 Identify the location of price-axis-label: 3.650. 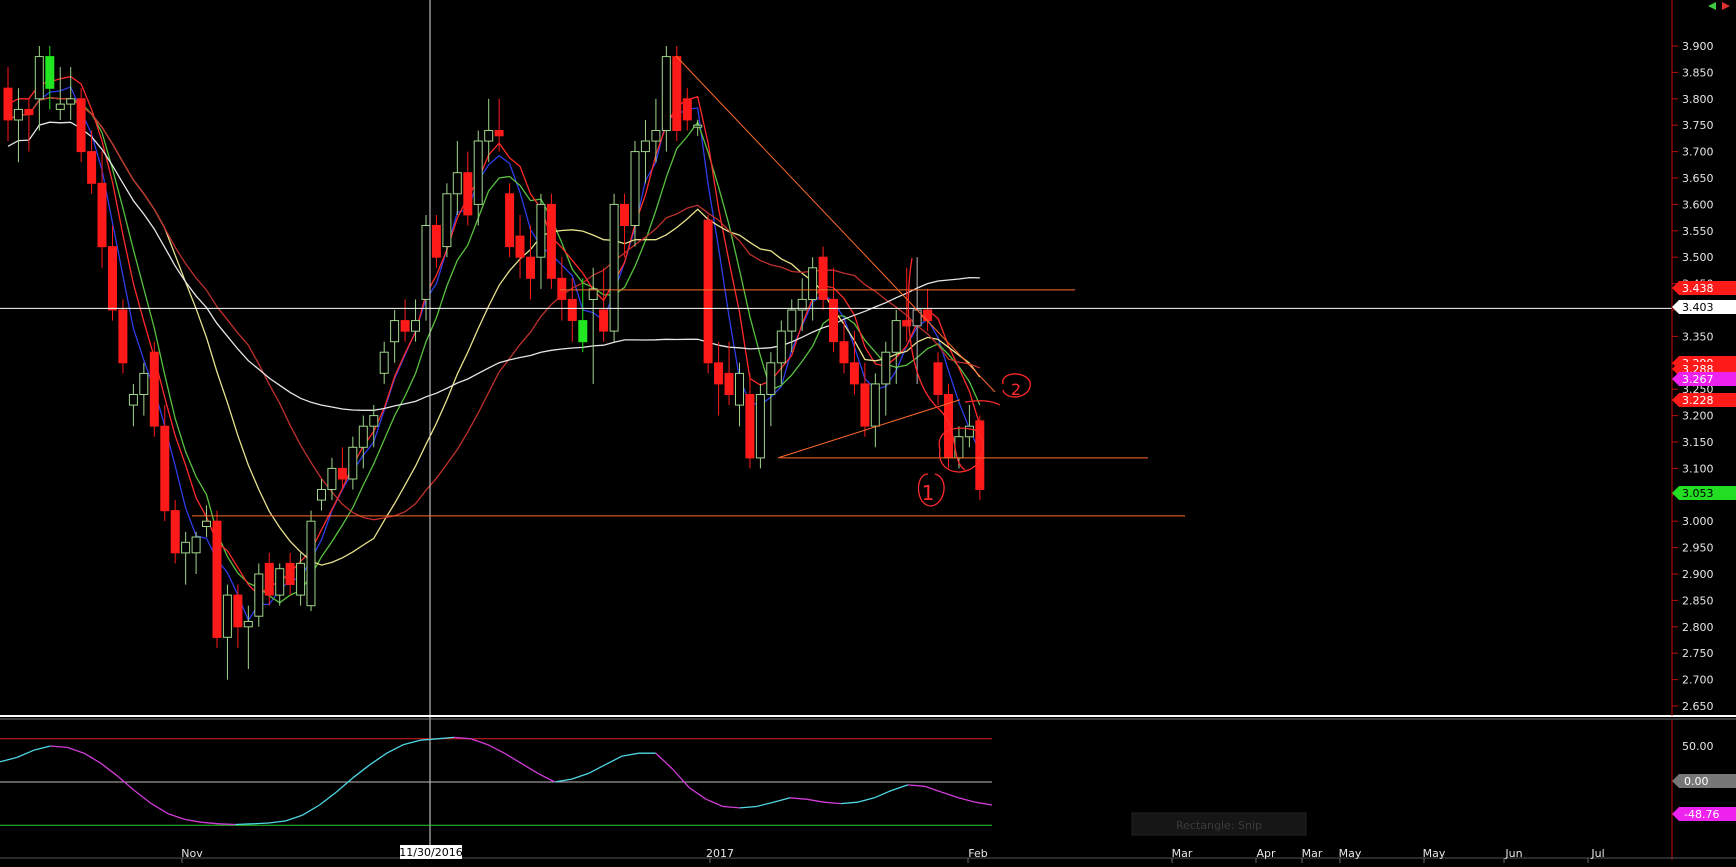
(1698, 178).